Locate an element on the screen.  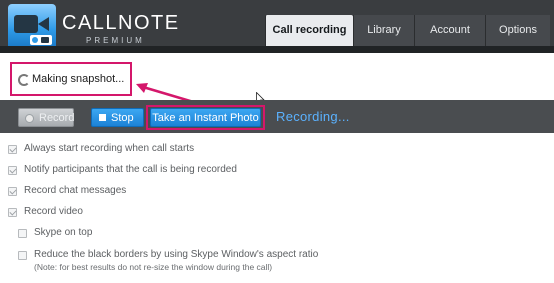
camera-logo-icon is located at coordinates (32, 27).